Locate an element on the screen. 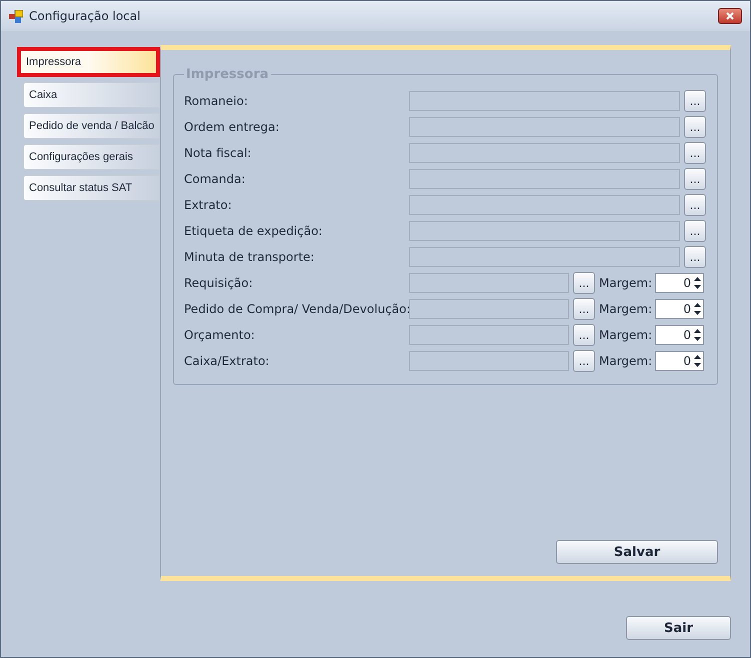 The height and width of the screenshot is (658, 751). app-icon is located at coordinates (16, 16).